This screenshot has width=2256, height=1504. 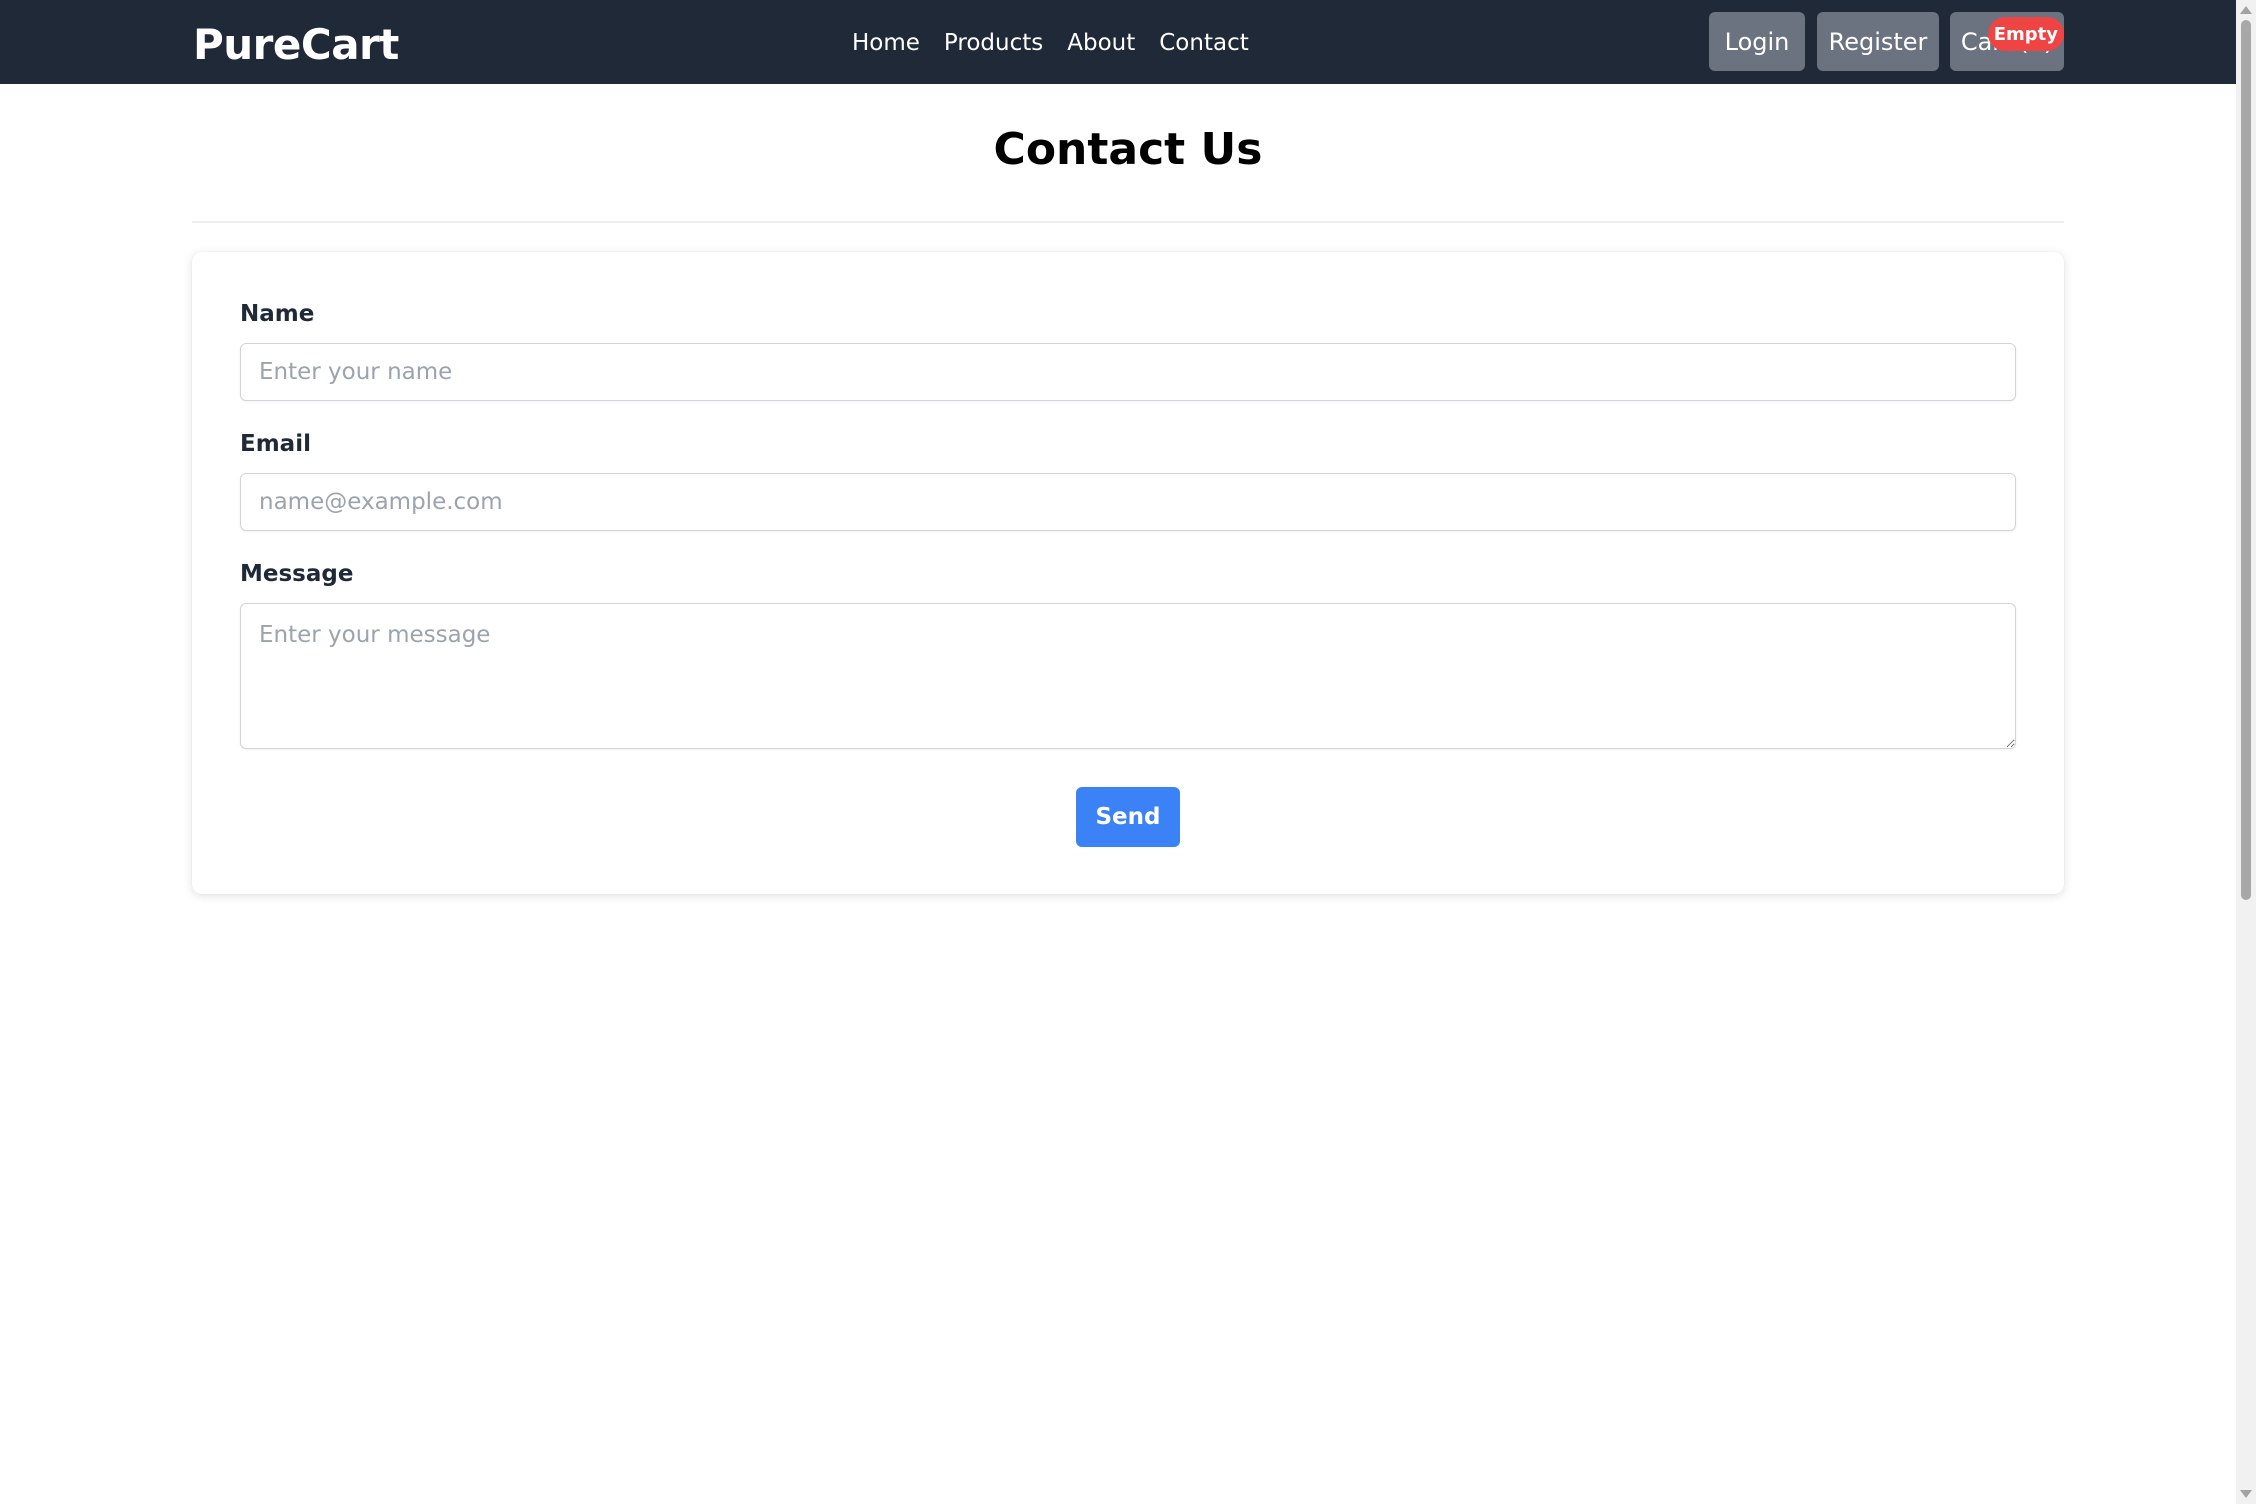 I want to click on scrollbar-thumb, so click(x=2246, y=460).